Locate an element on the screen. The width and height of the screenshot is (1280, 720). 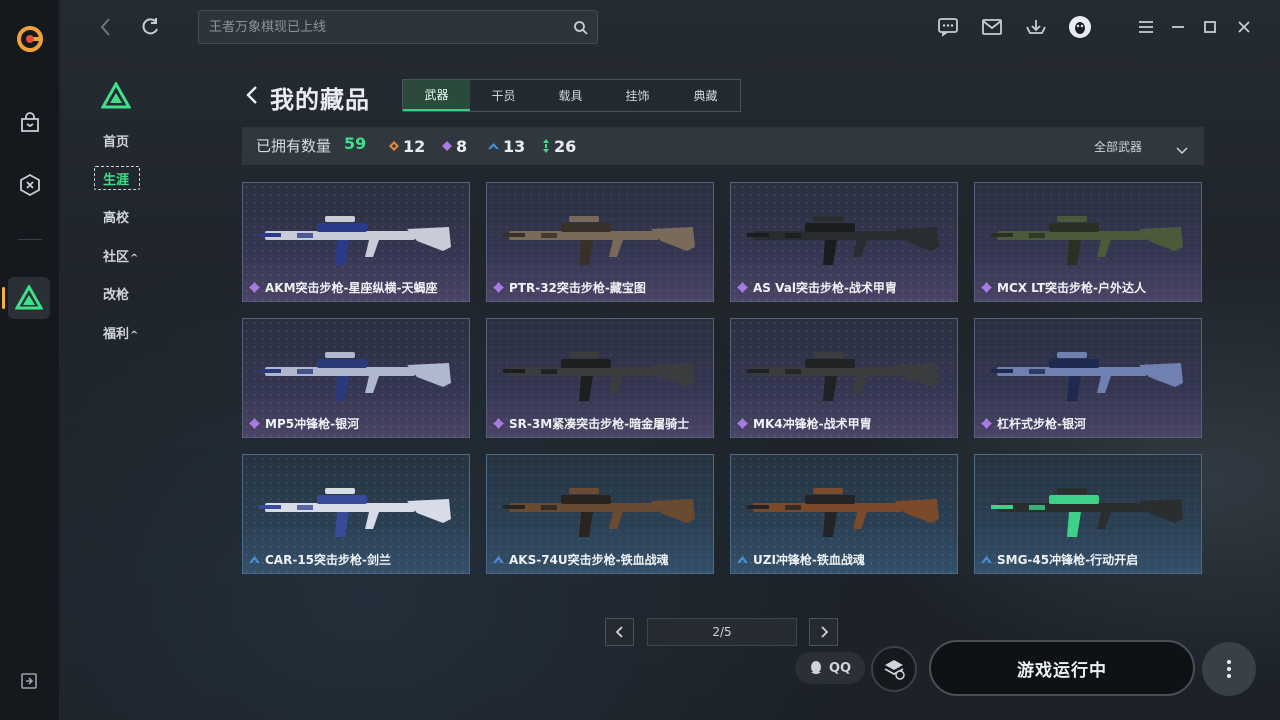
chevron-right-icon is located at coordinates (824, 632).